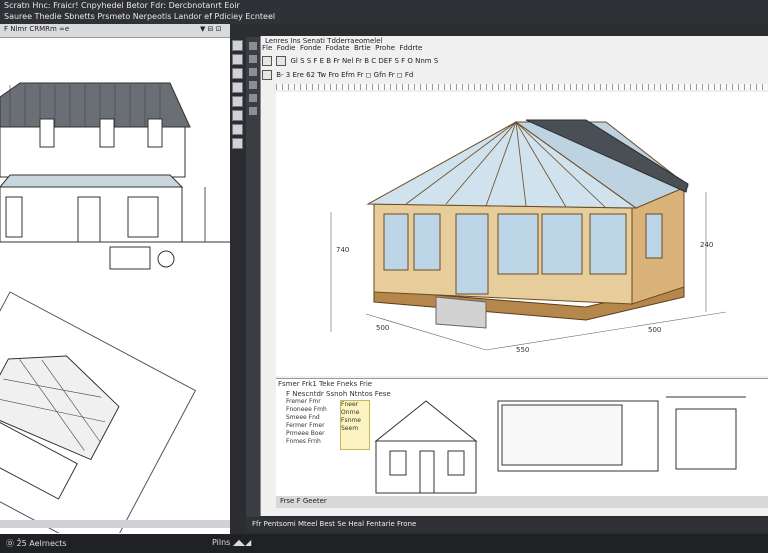 The width and height of the screenshot is (768, 553). What do you see at coordinates (384, 543) in the screenshot?
I see `taskbar: Ⓓ 2̃5 Aelrnects Pilns ◢◣◢` at bounding box center [384, 543].